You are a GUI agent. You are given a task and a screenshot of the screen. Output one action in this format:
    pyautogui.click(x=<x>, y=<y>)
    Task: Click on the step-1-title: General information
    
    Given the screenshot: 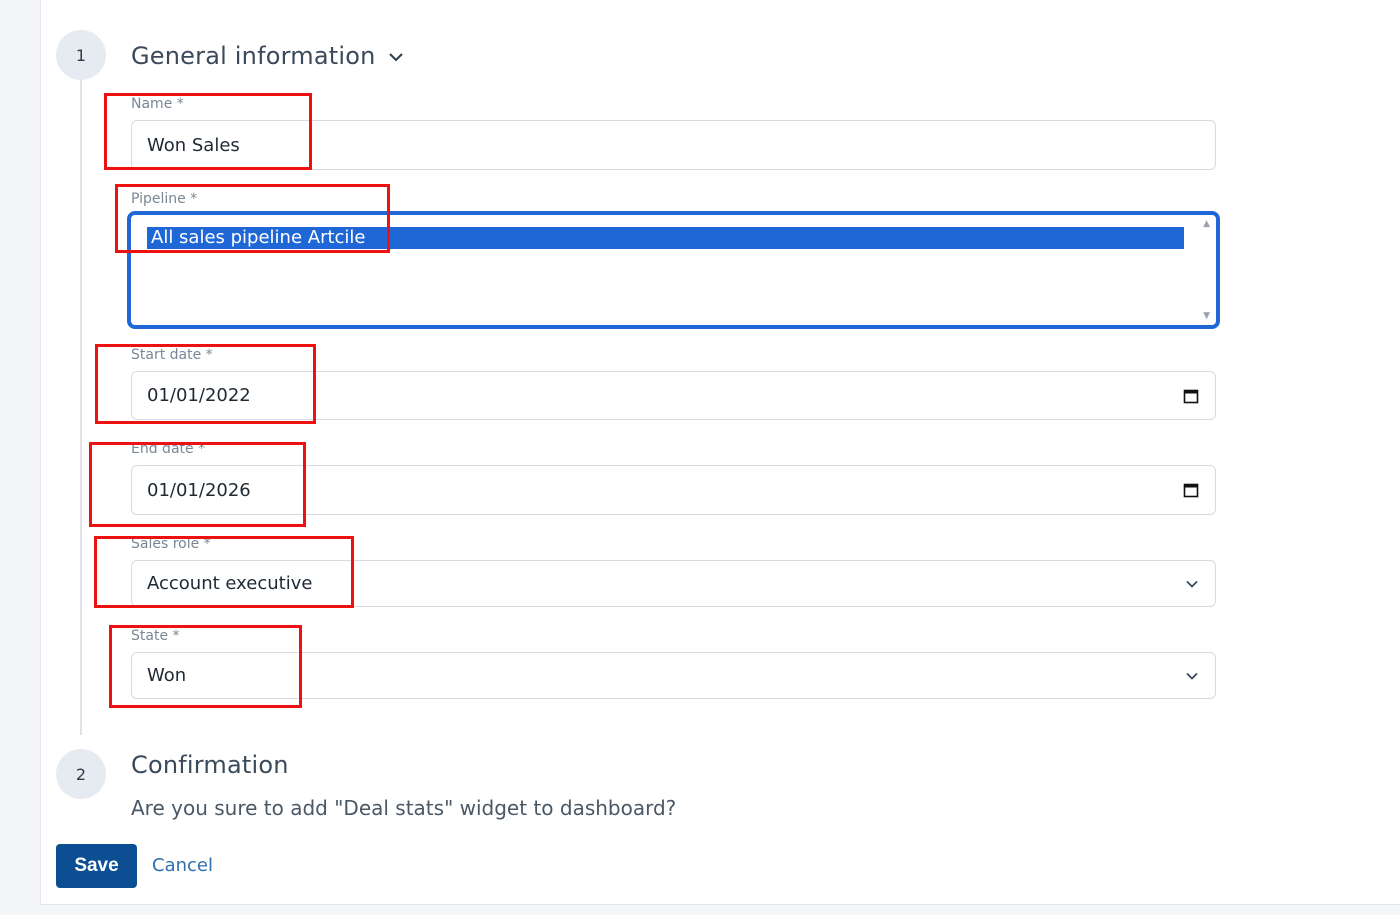 What is the action you would take?
    pyautogui.click(x=253, y=56)
    